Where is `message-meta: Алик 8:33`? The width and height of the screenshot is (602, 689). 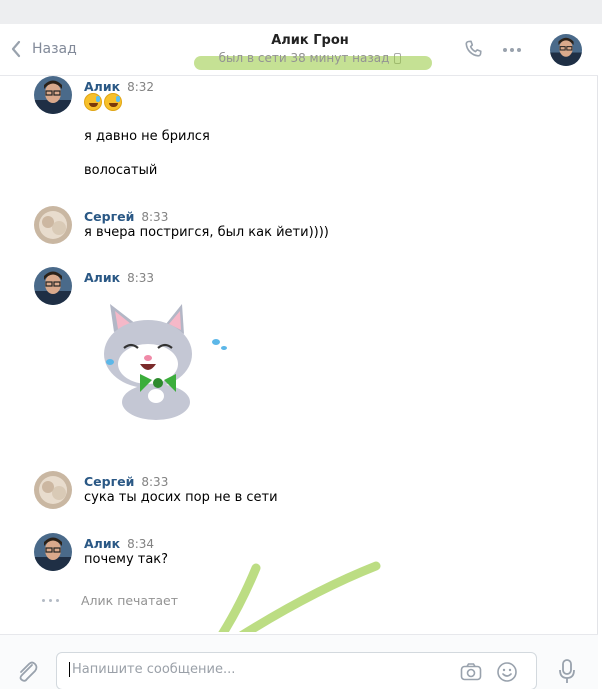
message-meta: Алик 8:33 is located at coordinates (119, 276).